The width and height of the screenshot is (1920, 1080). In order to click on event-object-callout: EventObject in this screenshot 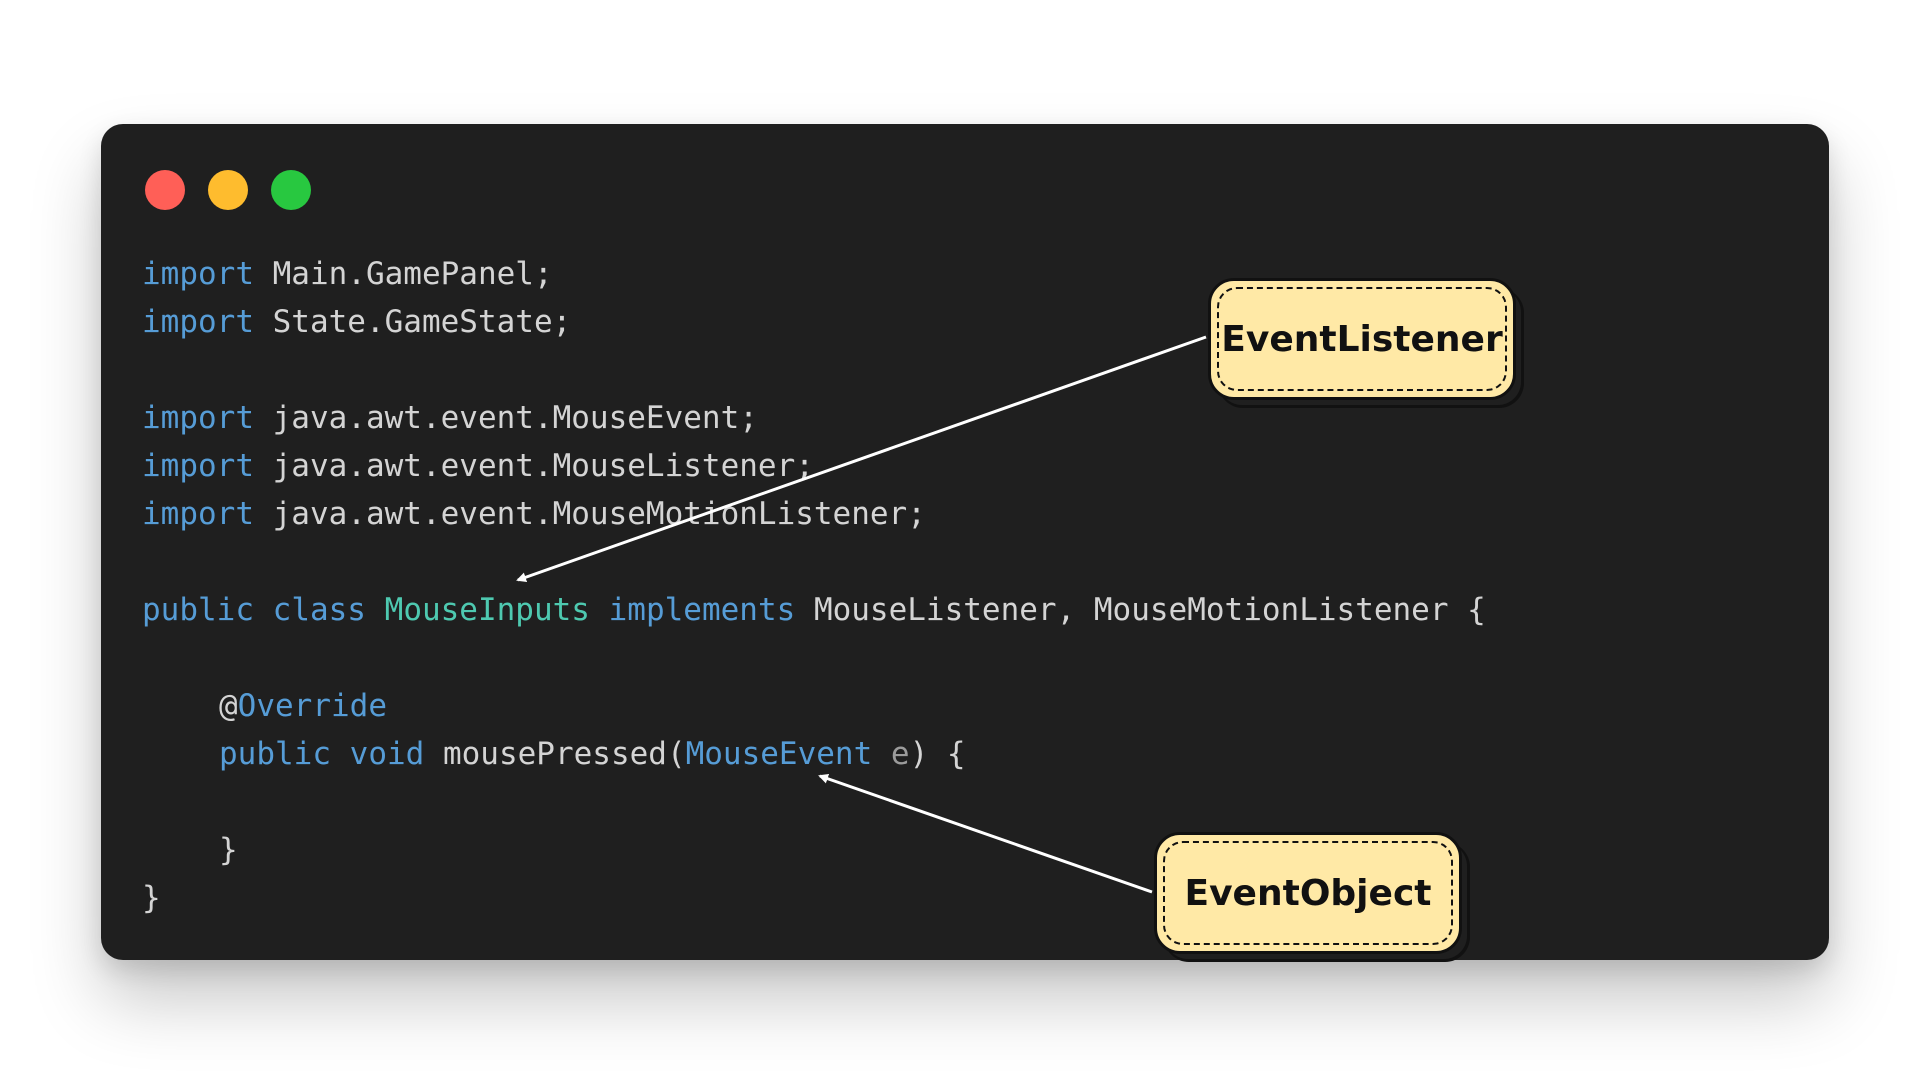, I will do `click(1308, 893)`.